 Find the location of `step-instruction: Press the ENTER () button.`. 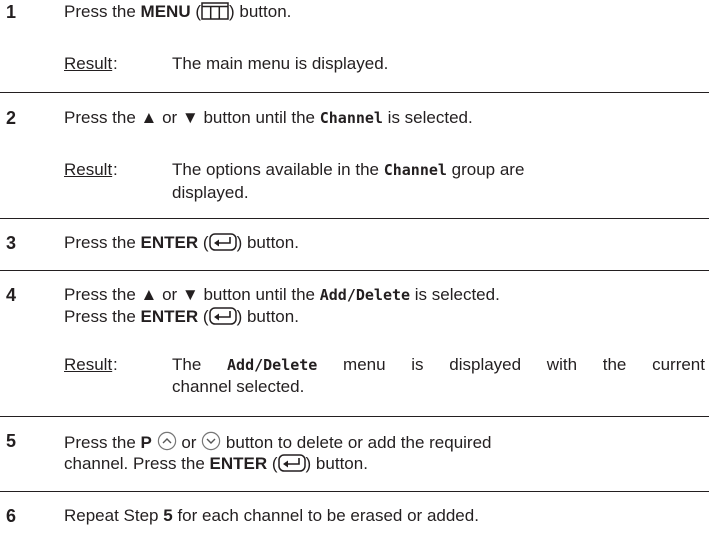

step-instruction: Press the ENTER () button. is located at coordinates (181, 244).